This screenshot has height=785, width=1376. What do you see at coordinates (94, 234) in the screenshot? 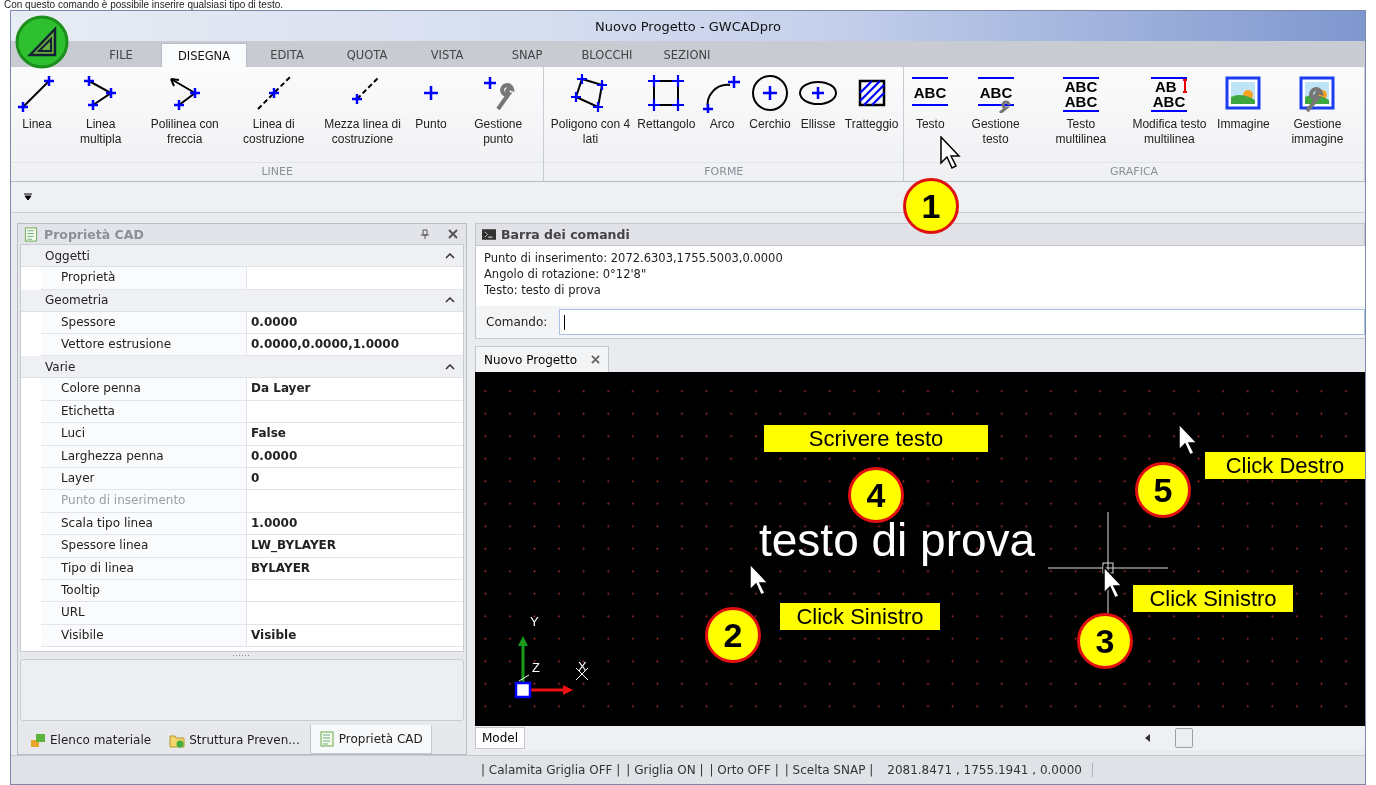
I see `panel-title: Proprietà CAD` at bounding box center [94, 234].